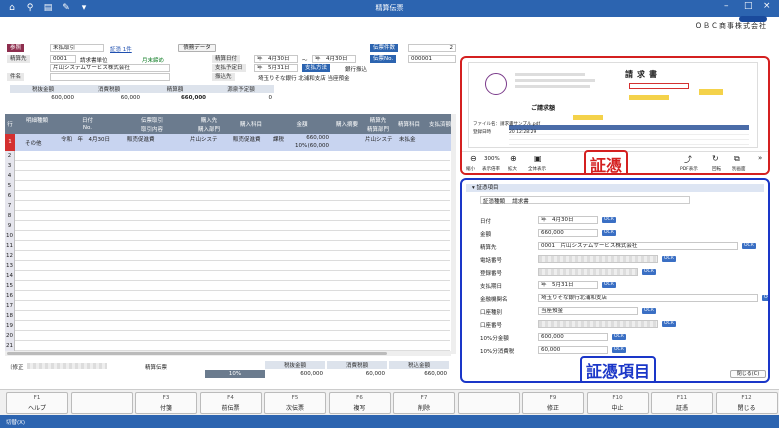  Describe the element at coordinates (573, 350) in the screenshot. I see `item-field: 60,000` at that location.